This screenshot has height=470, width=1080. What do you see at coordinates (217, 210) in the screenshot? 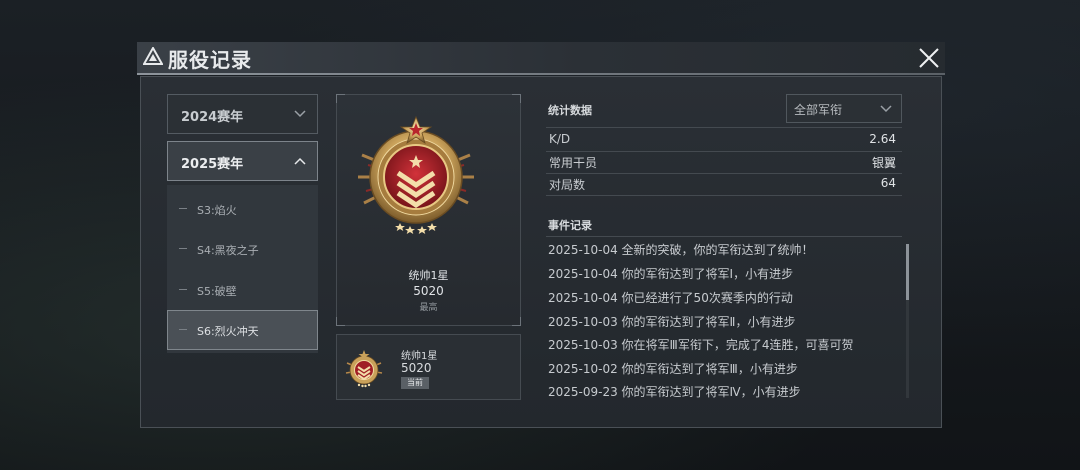
I see `sub-season-label: S3:焰火` at bounding box center [217, 210].